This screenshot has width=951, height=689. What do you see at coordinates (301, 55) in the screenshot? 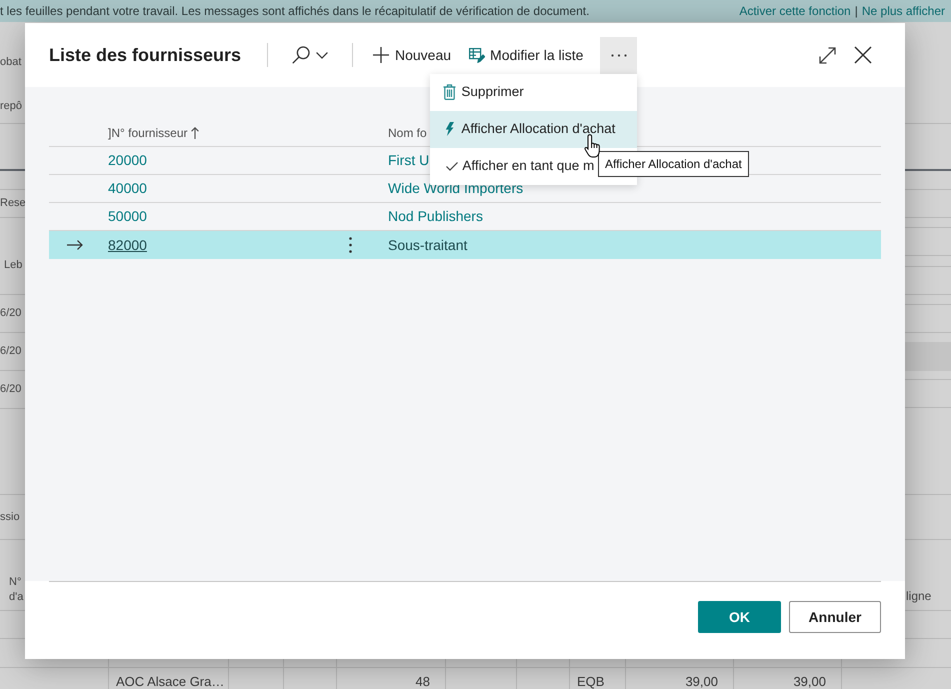
I see `search-icon` at bounding box center [301, 55].